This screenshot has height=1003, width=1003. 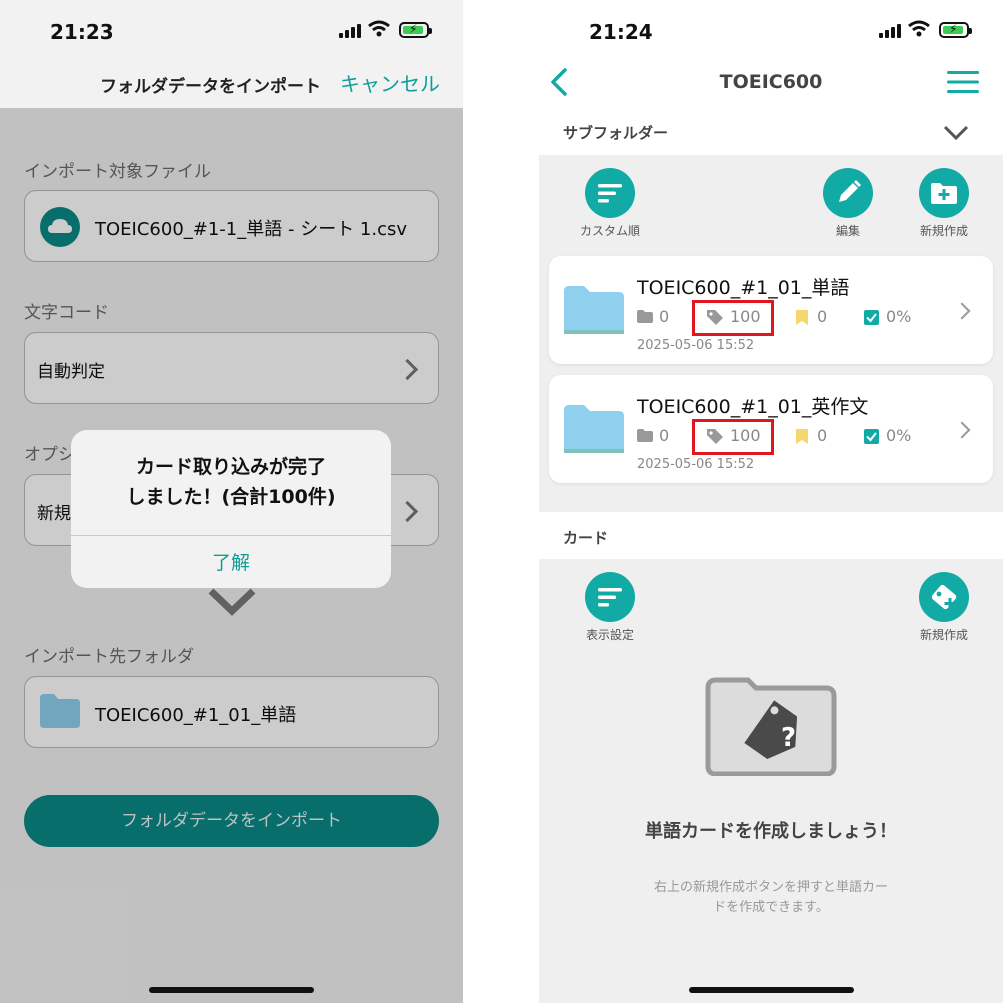 What do you see at coordinates (231, 535) in the screenshot?
I see `alert-divider` at bounding box center [231, 535].